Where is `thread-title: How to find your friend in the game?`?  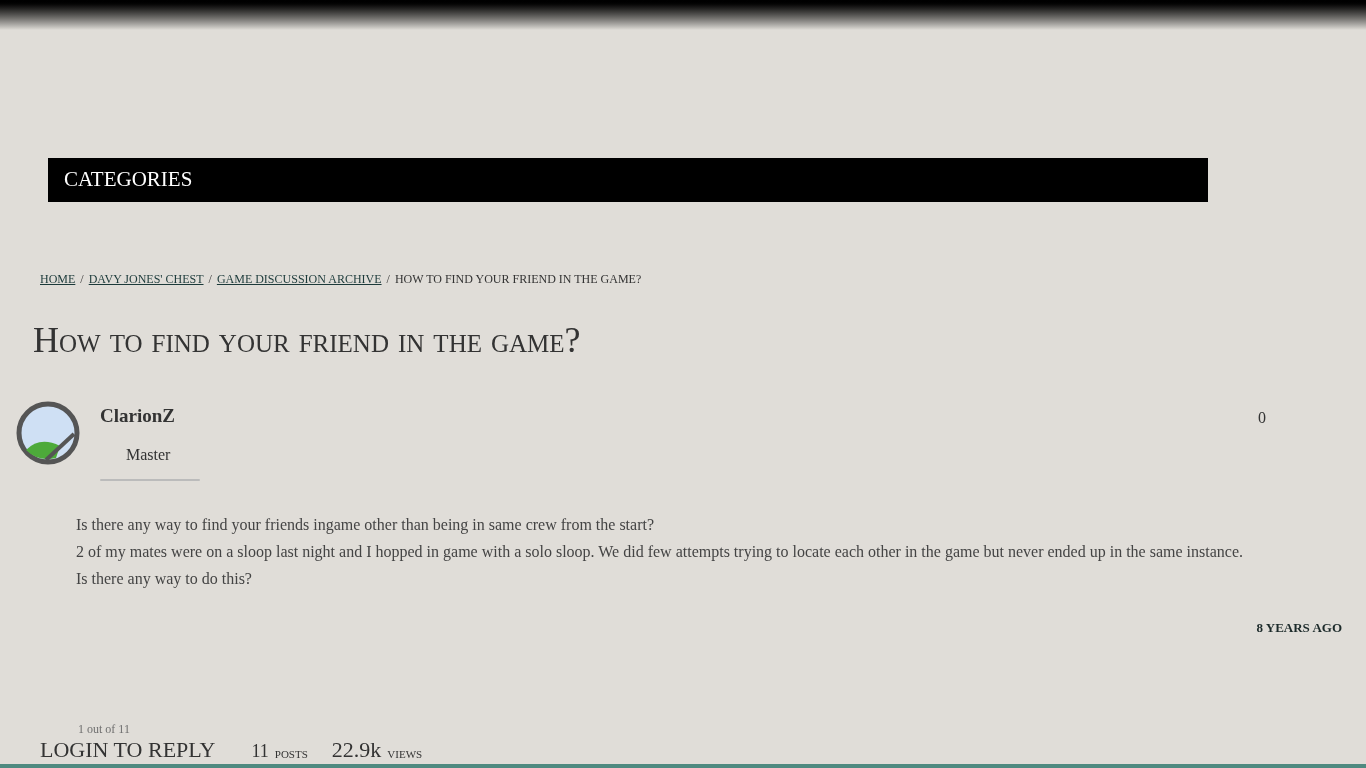
thread-title: How to find your friend in the game? is located at coordinates (307, 340).